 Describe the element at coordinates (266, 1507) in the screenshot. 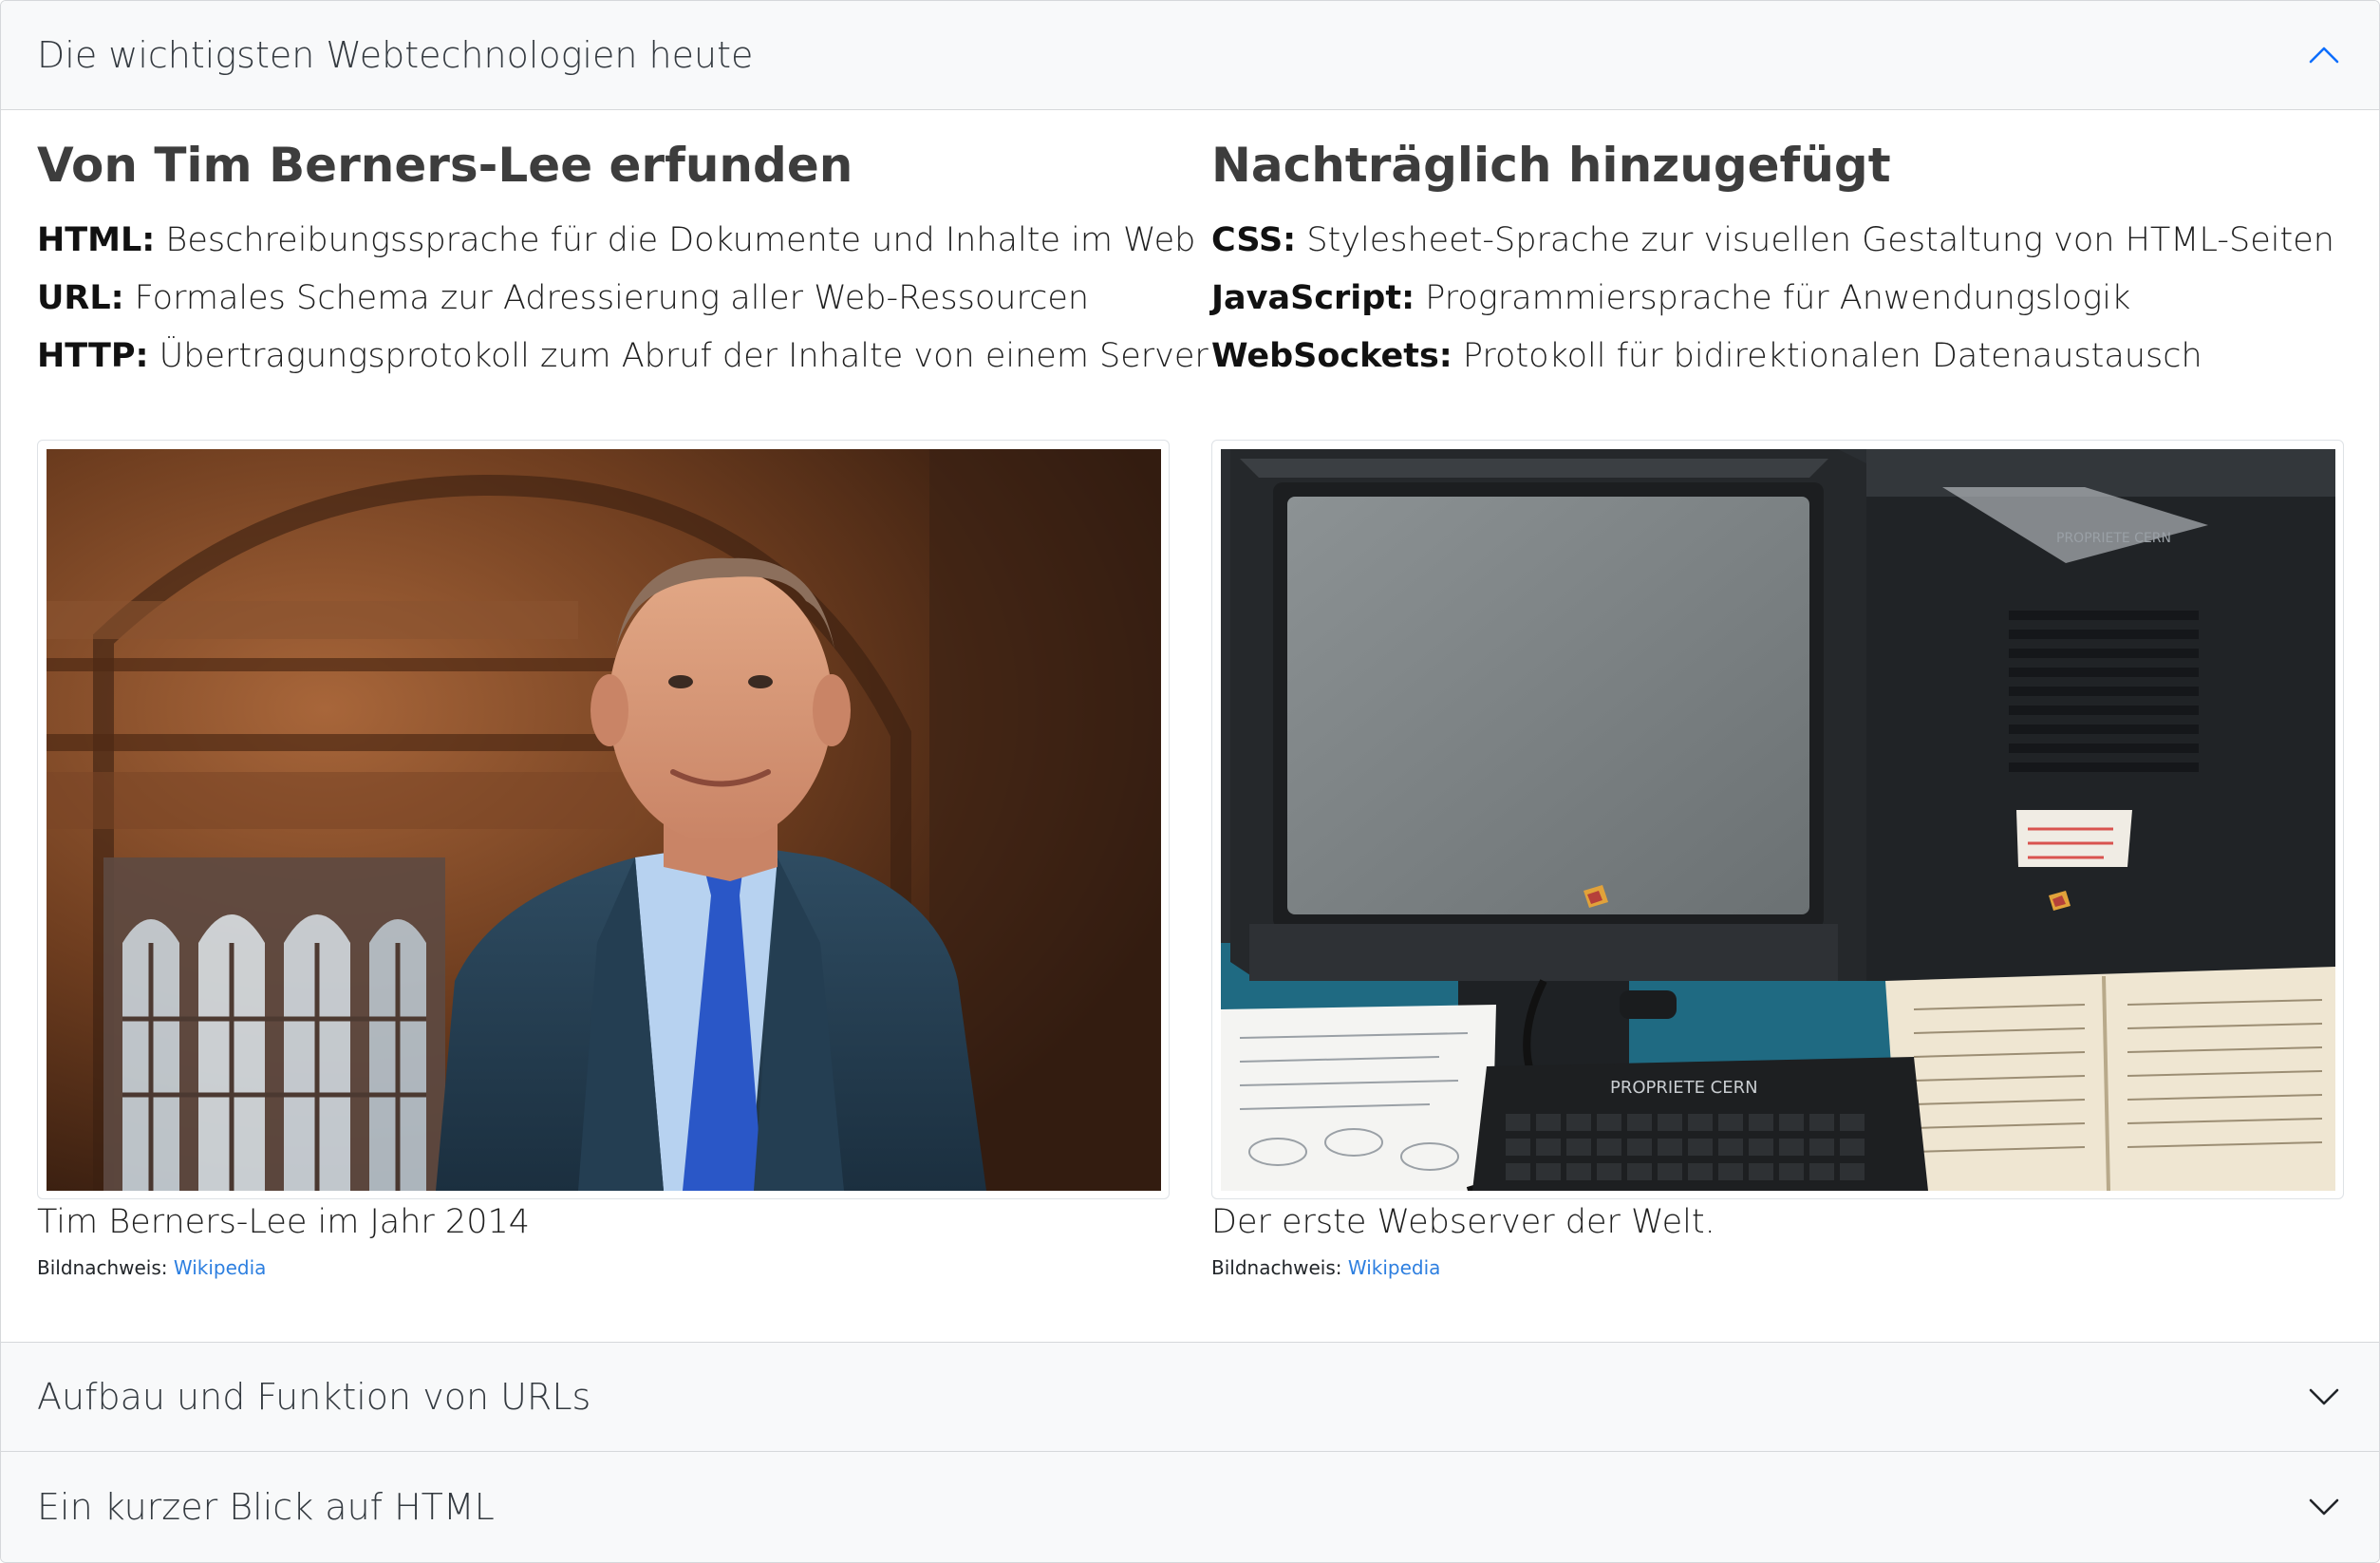

I see `accordion-title: Ein kurzer Blick auf HTML` at that location.